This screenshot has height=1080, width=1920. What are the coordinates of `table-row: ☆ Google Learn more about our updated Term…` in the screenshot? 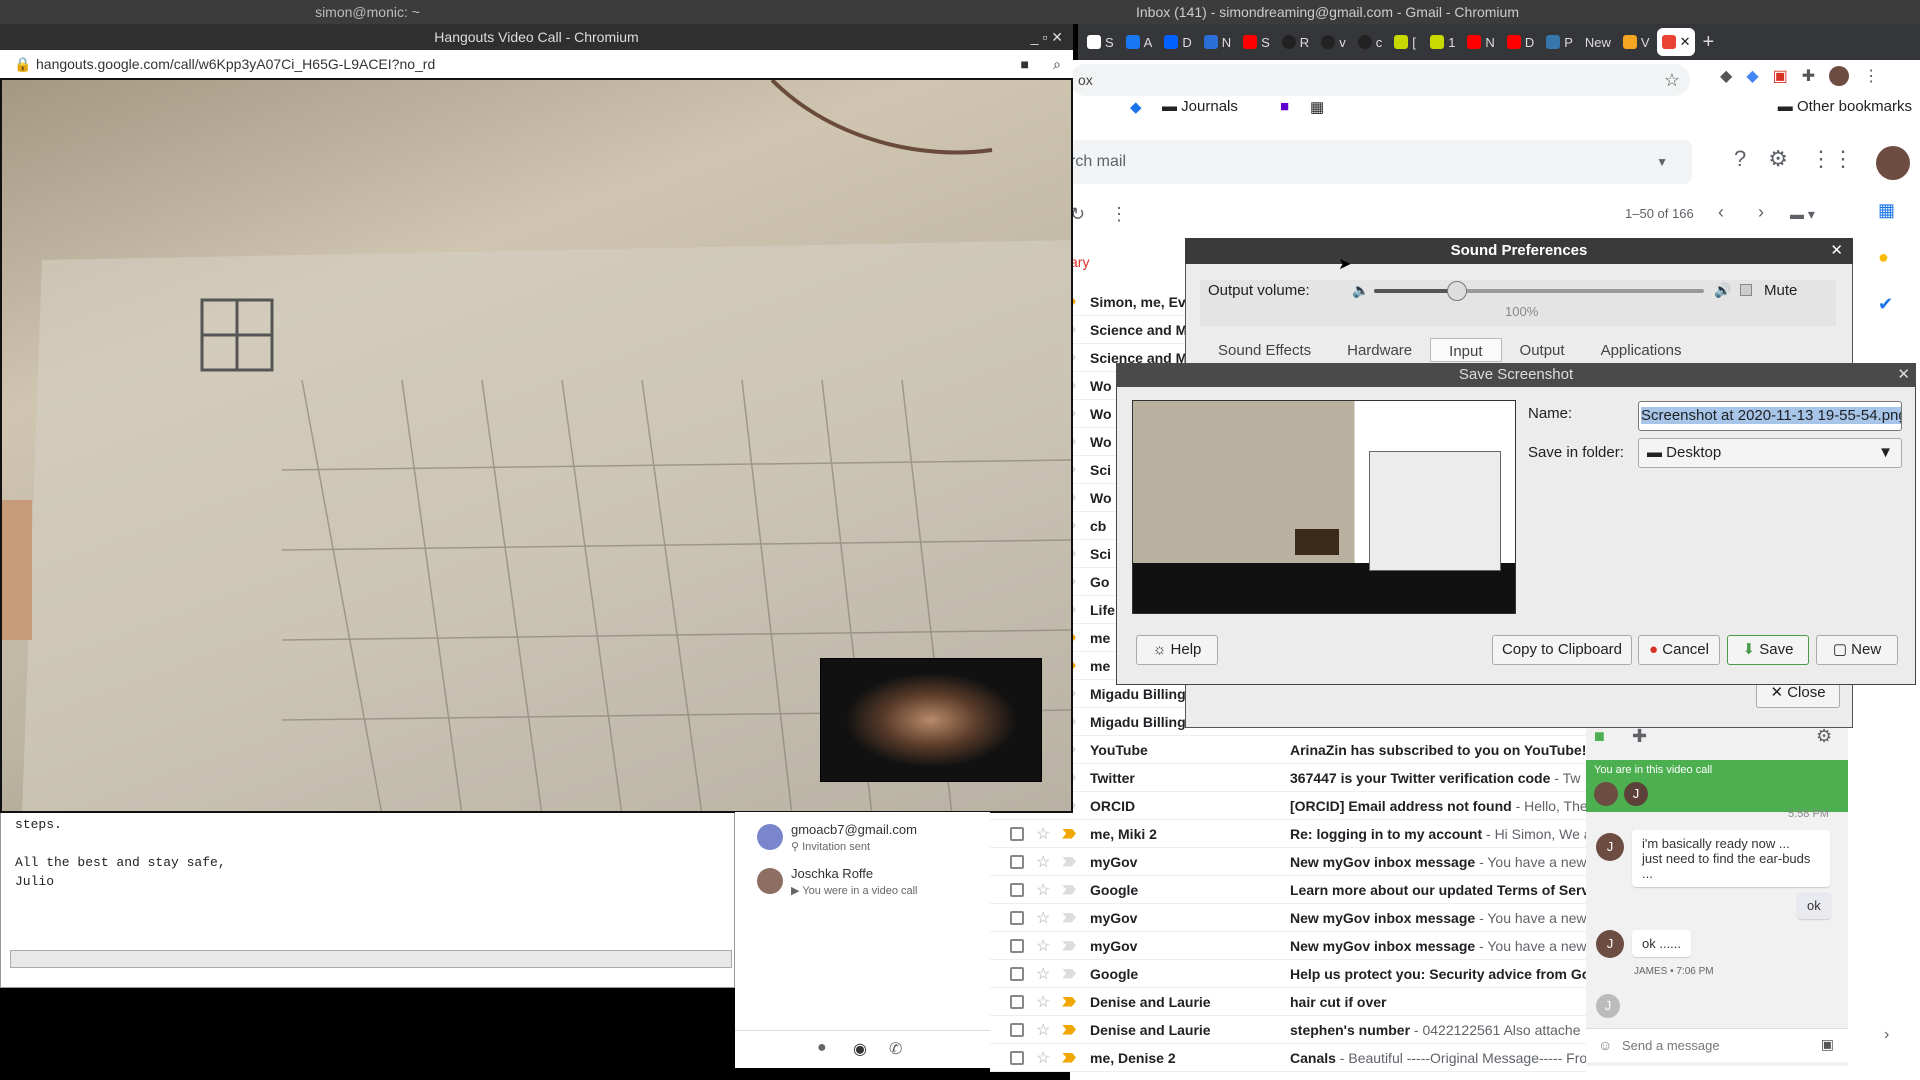 It's located at (1288, 890).